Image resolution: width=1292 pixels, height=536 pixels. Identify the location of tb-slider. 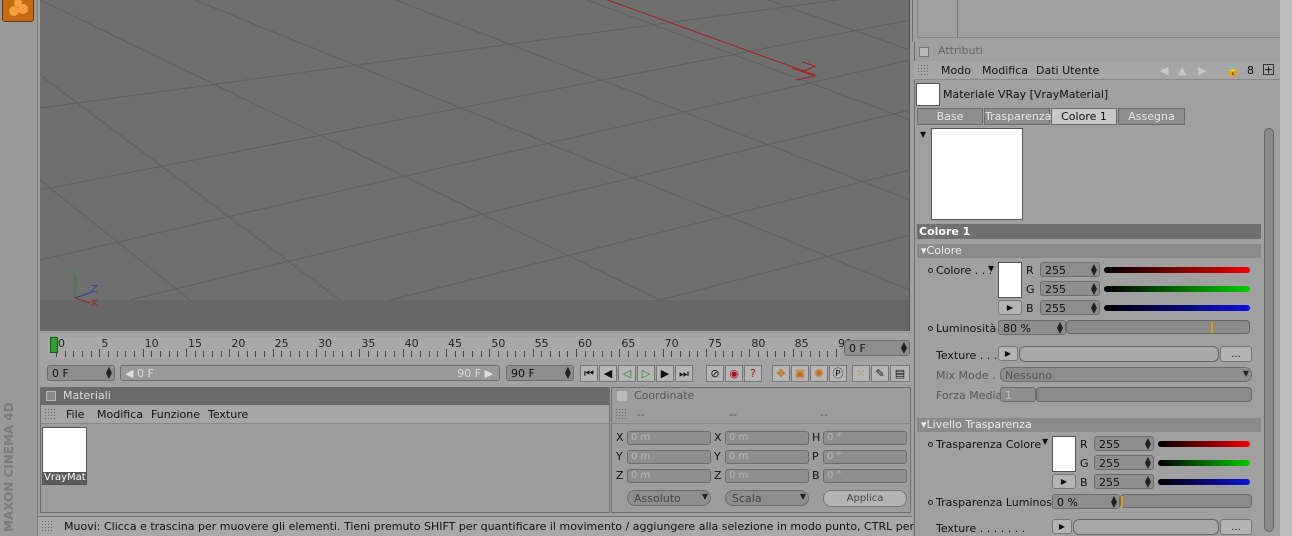
(1204, 482).